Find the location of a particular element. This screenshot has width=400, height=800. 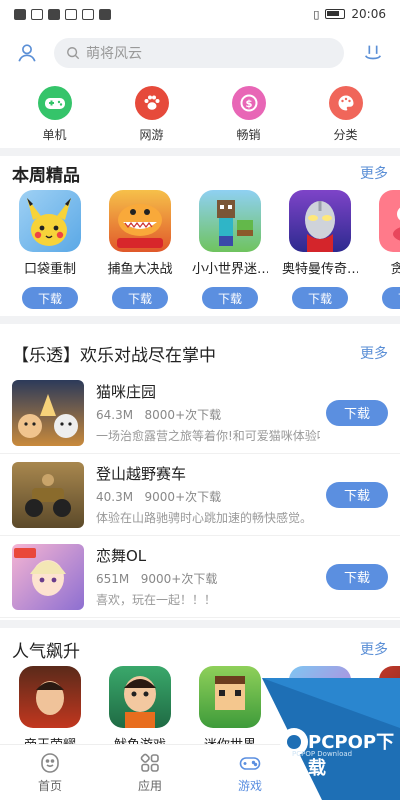

clock: 20:06 is located at coordinates (368, 14).